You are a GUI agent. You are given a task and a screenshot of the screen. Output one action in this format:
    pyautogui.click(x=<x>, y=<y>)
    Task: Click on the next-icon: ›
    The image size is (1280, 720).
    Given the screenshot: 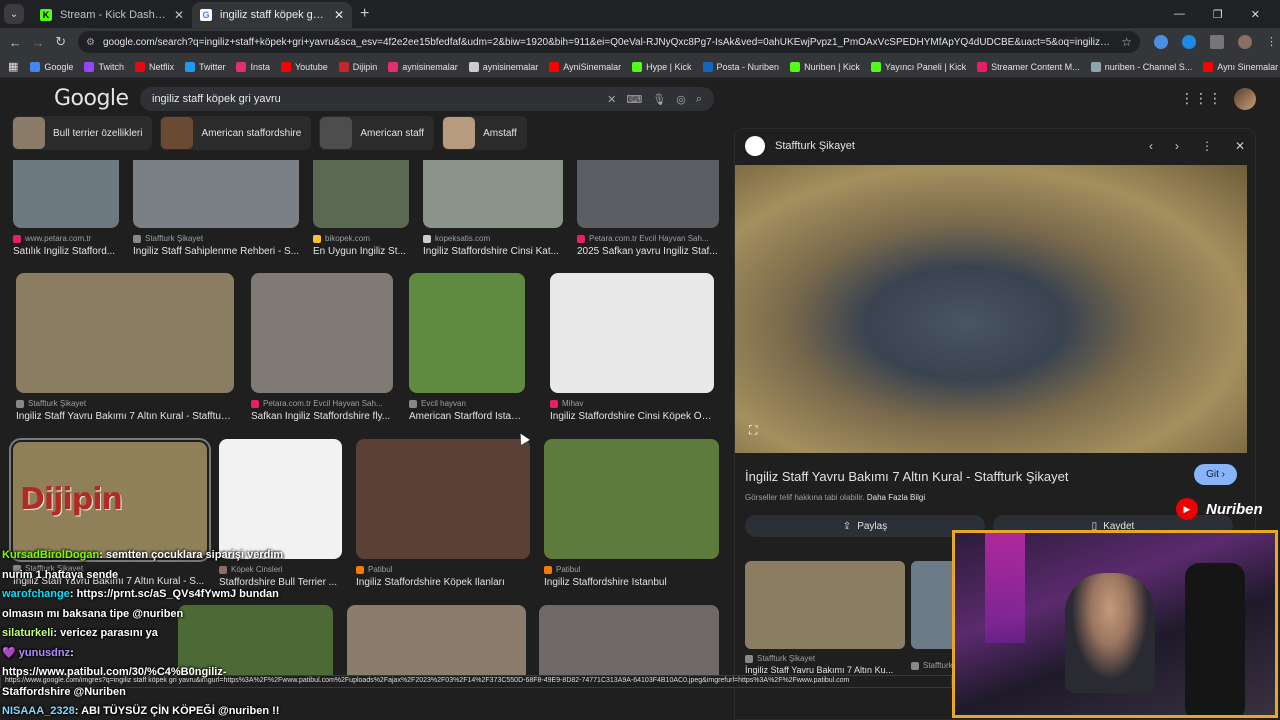 What is the action you would take?
    pyautogui.click(x=1177, y=146)
    